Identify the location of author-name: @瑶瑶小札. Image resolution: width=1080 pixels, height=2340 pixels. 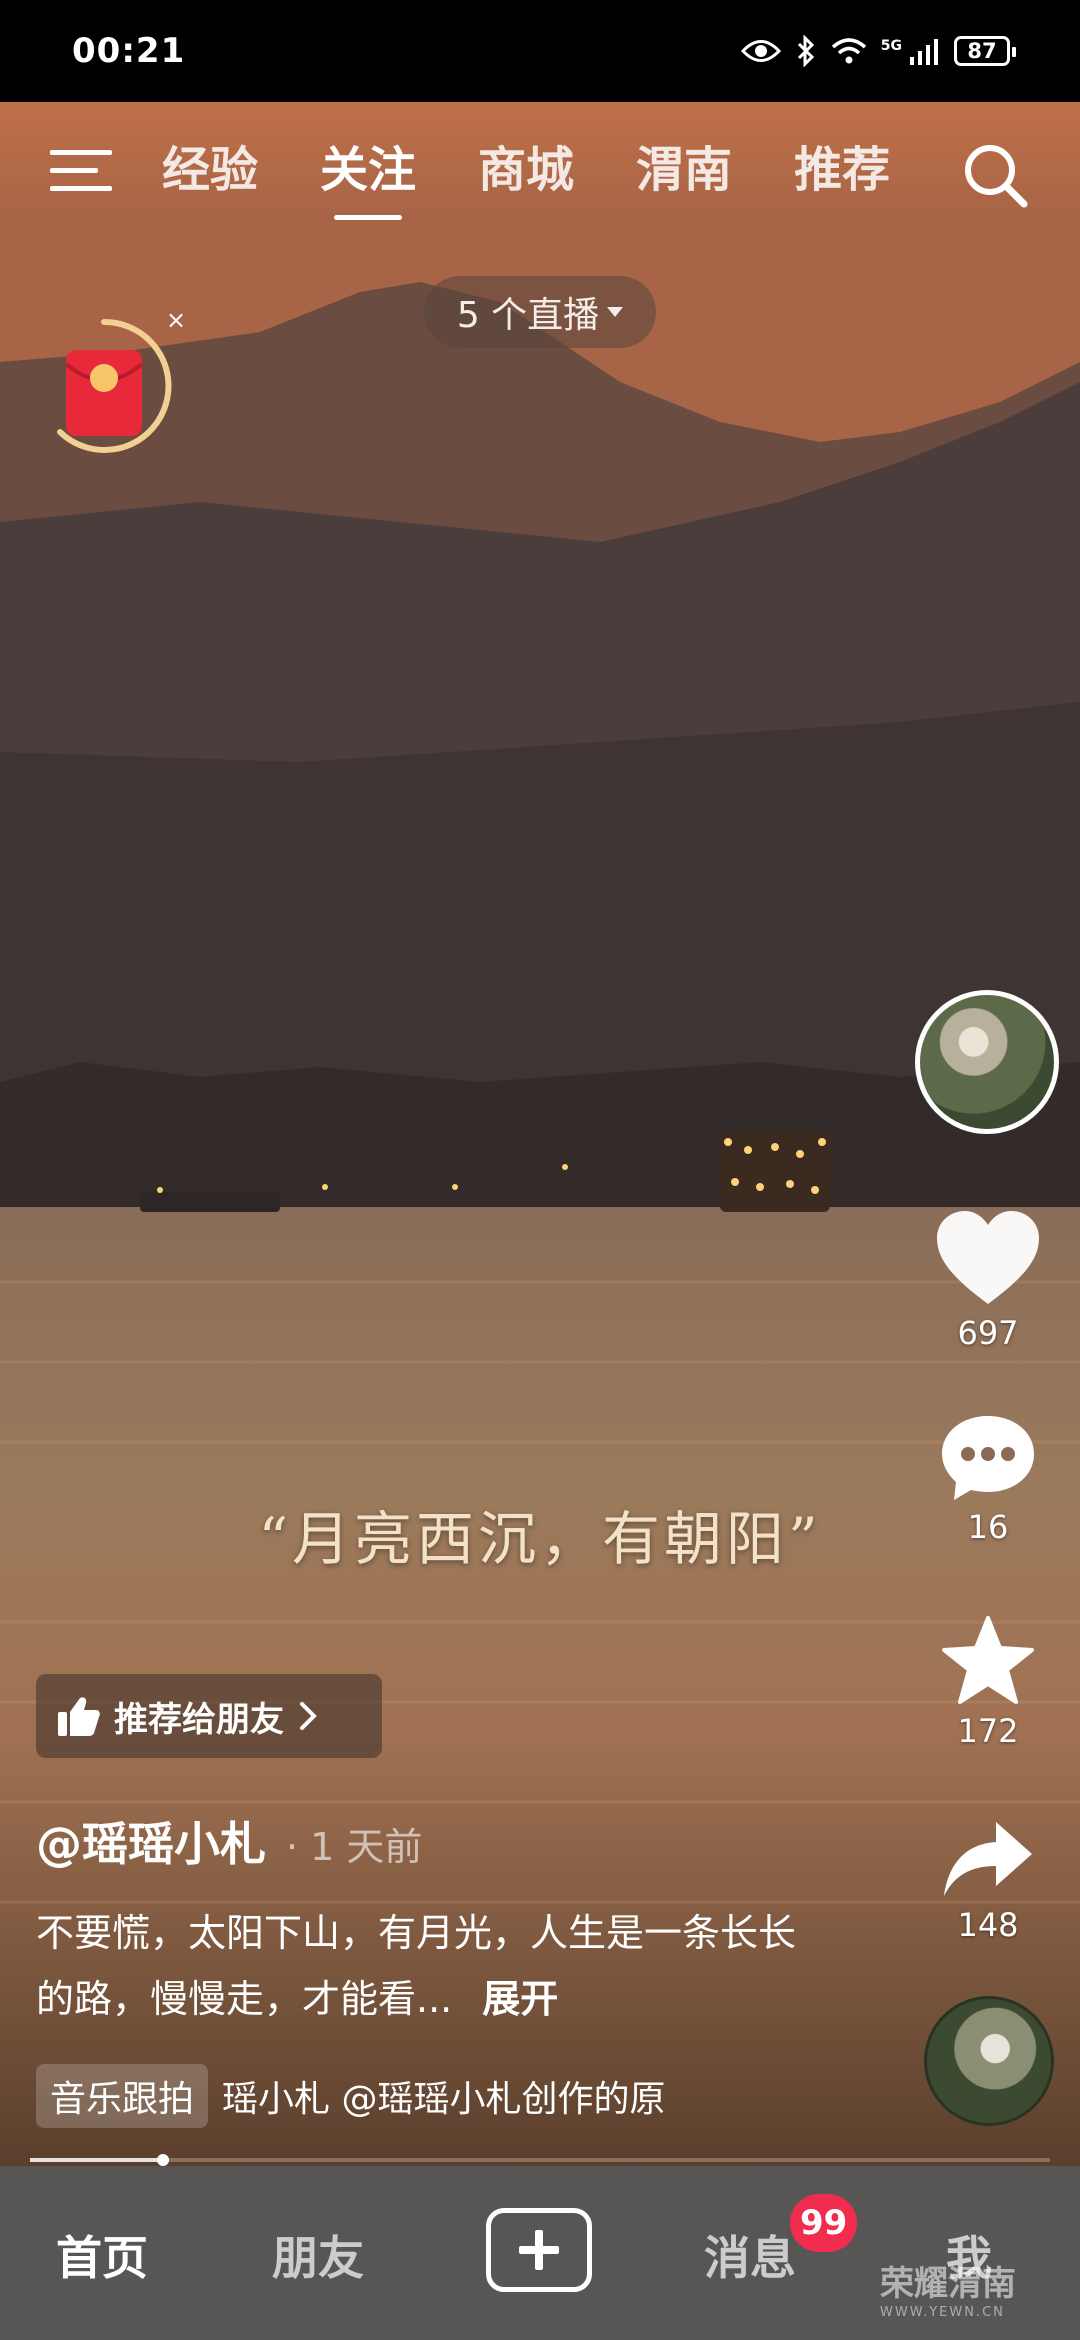
(151, 1841).